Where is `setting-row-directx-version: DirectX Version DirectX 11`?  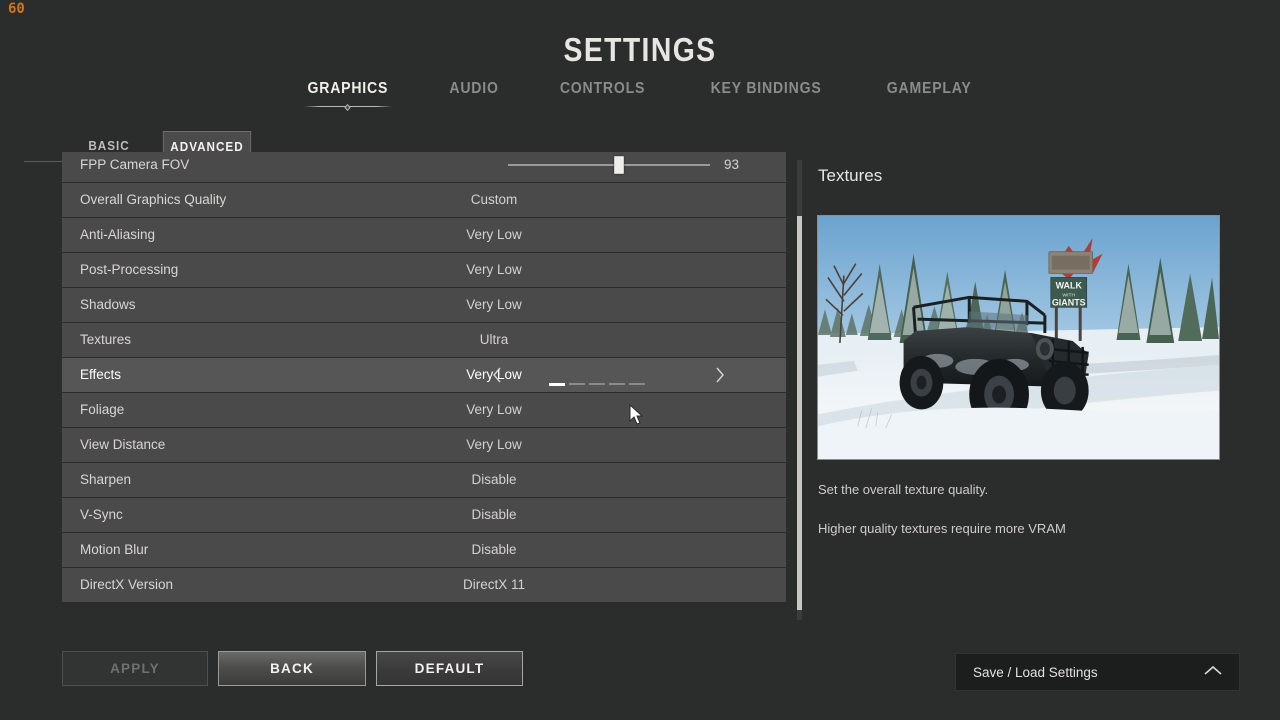 setting-row-directx-version: DirectX Version DirectX 11 is located at coordinates (424, 585).